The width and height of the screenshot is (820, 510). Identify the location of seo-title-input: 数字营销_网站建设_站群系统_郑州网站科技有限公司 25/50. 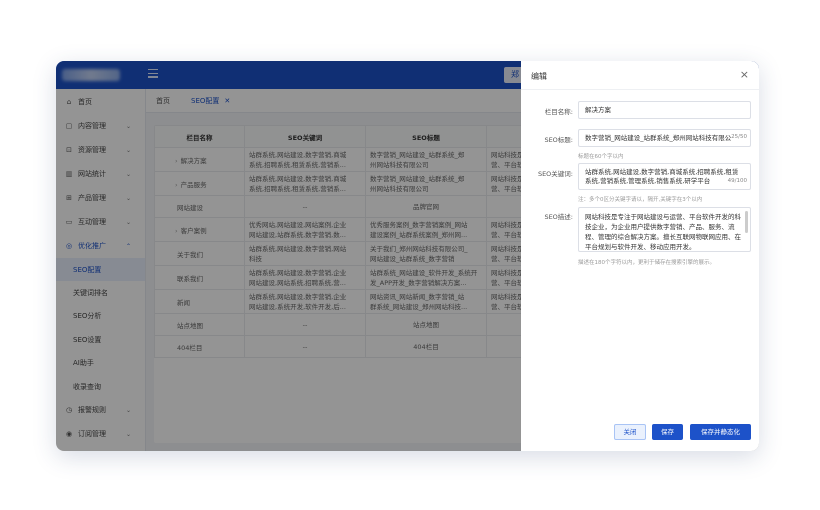
(664, 138).